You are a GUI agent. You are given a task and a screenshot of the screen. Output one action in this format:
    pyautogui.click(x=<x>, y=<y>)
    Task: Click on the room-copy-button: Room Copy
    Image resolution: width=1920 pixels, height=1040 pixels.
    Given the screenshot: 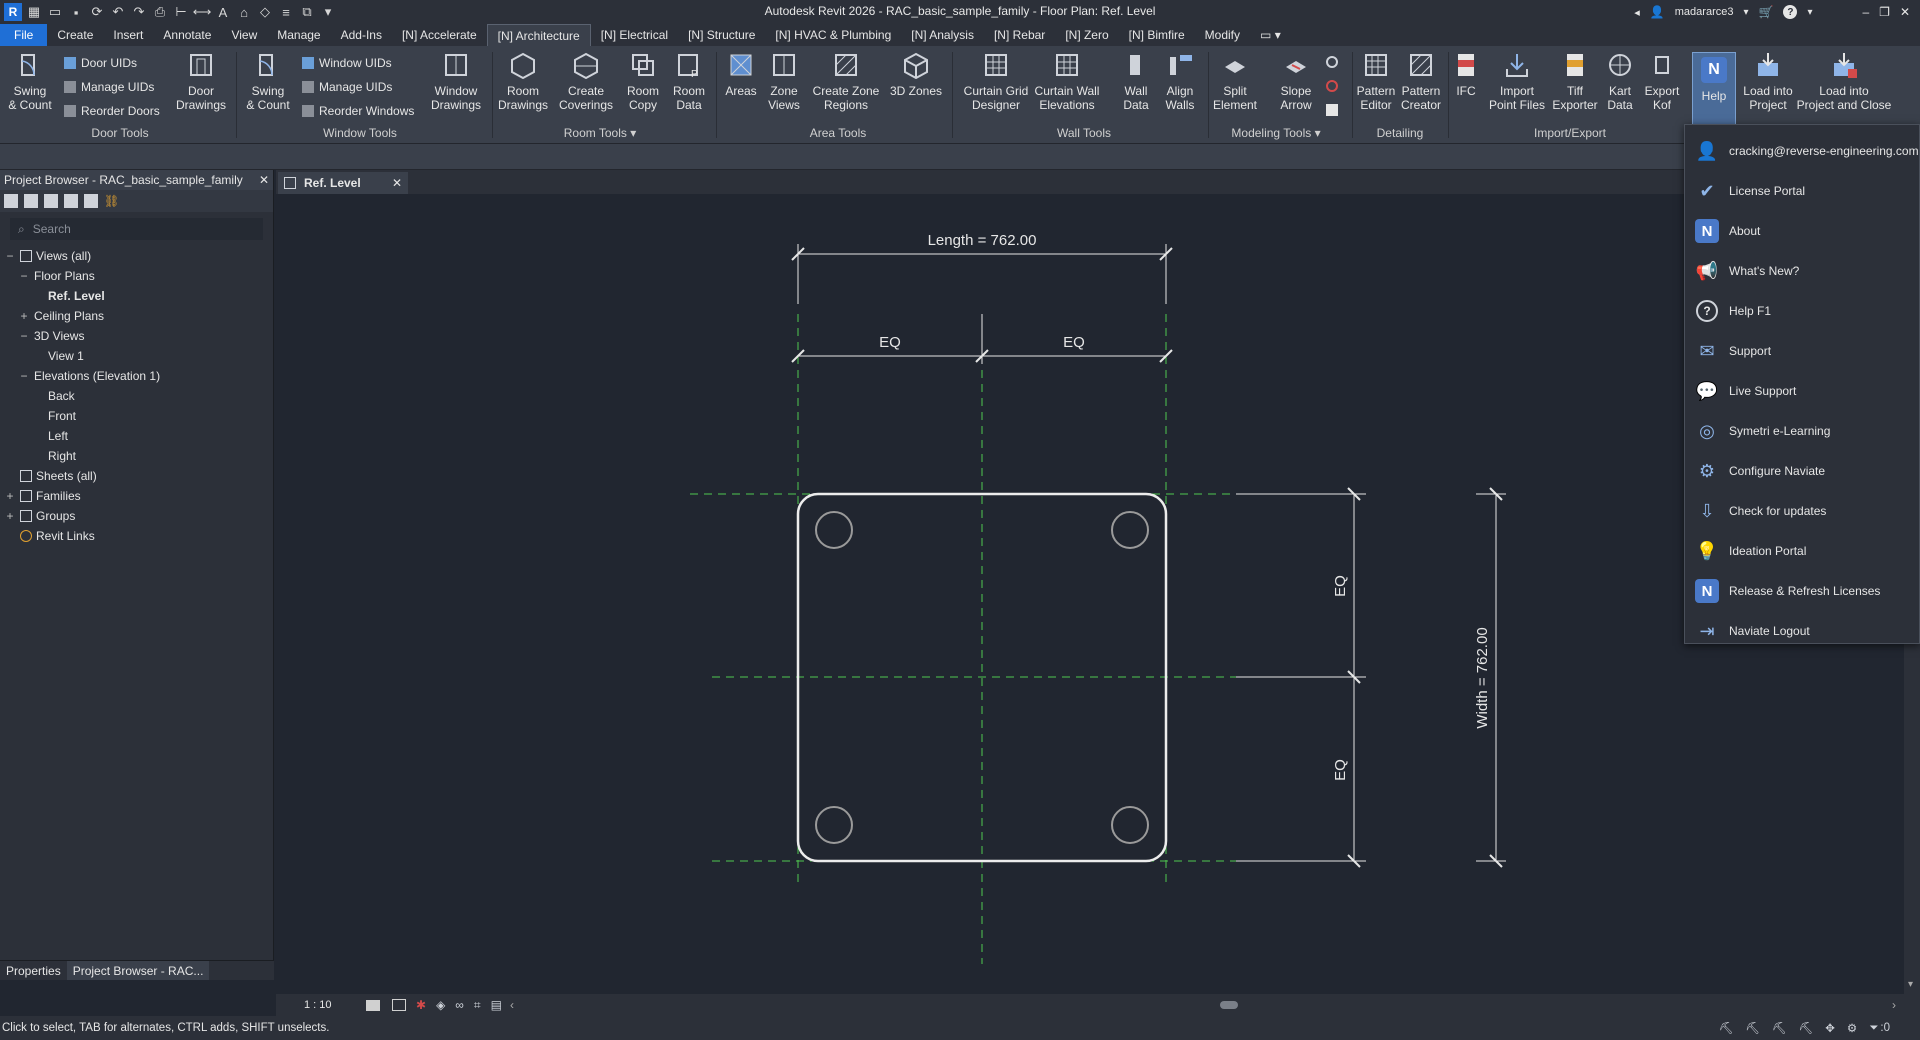 What is the action you would take?
    pyautogui.click(x=643, y=81)
    